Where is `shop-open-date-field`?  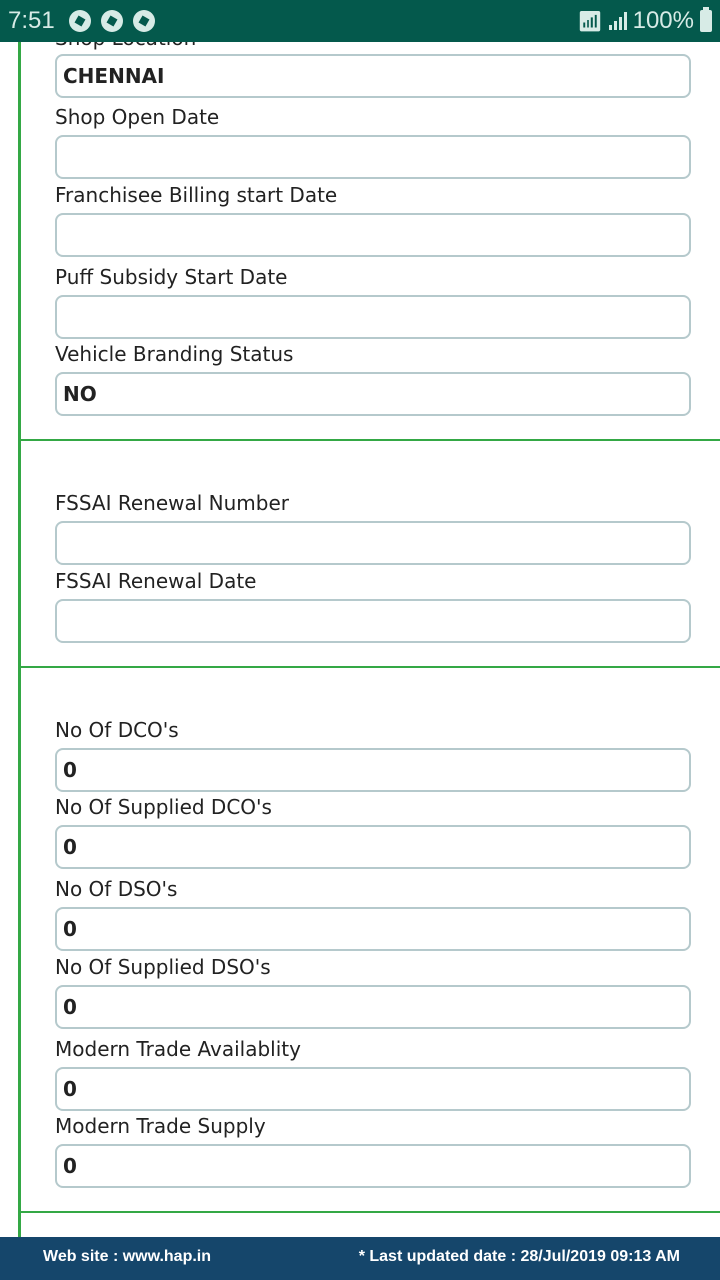 shop-open-date-field is located at coordinates (373, 157).